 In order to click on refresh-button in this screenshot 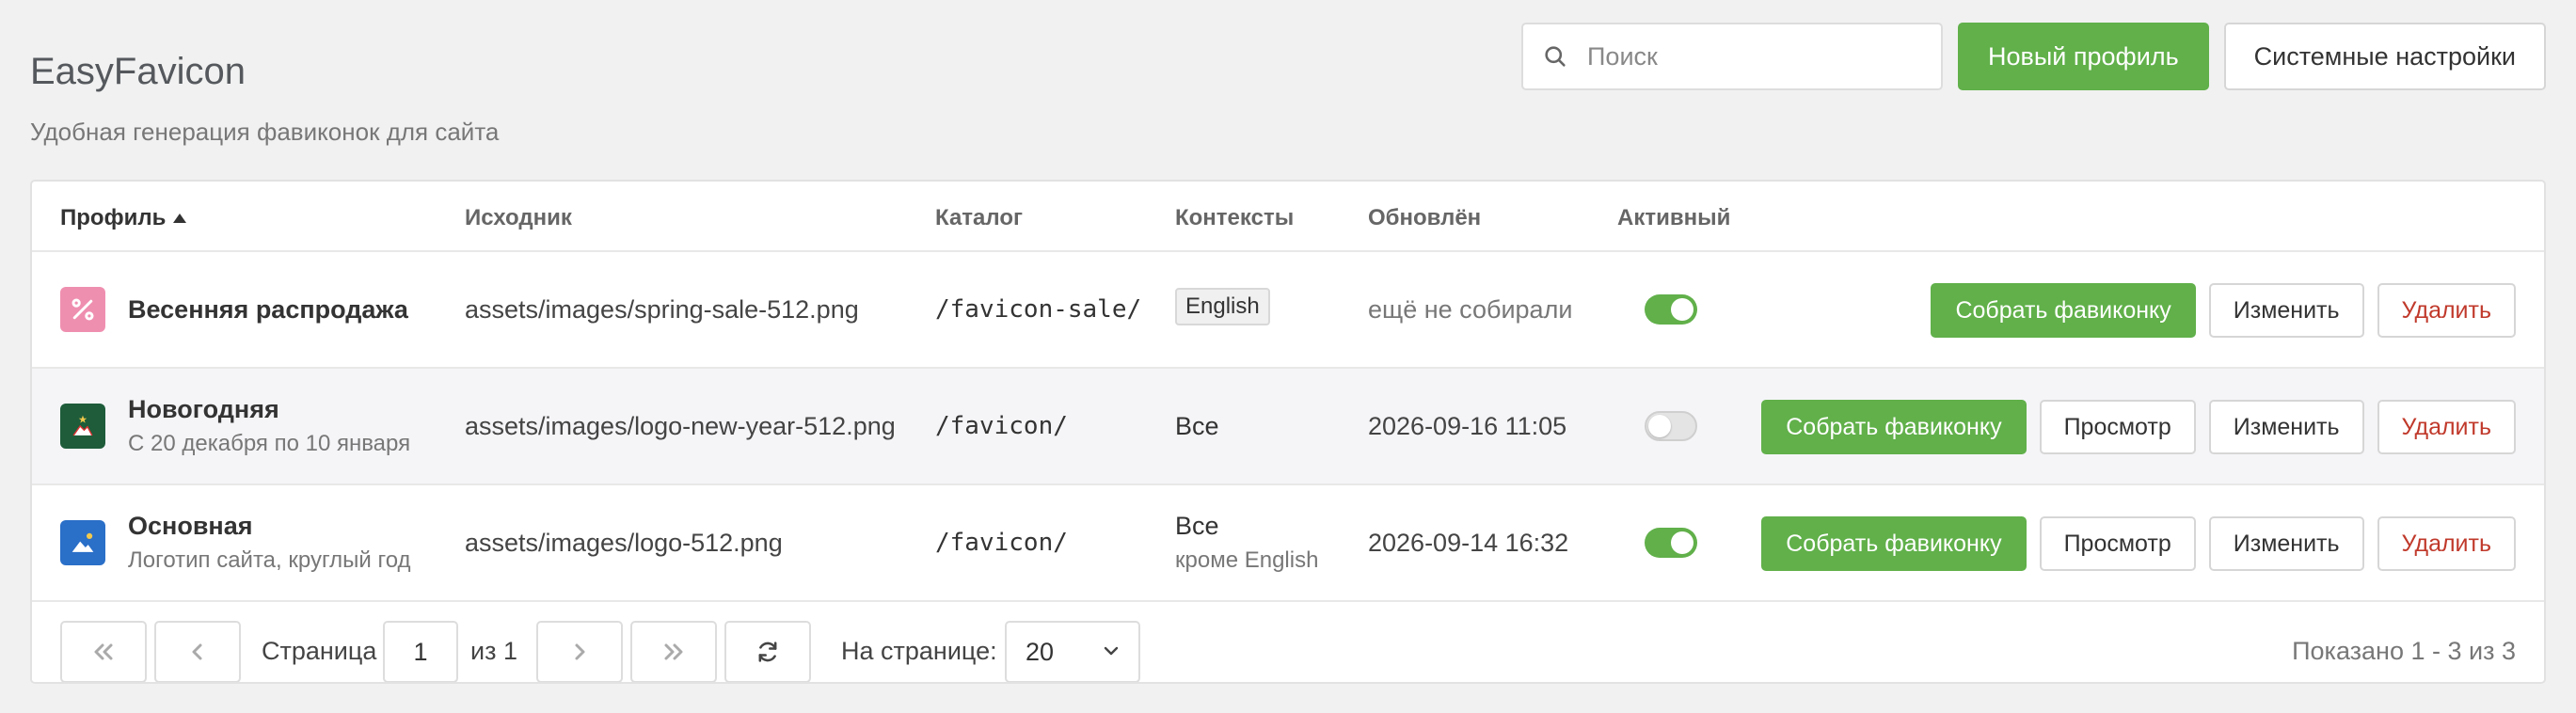, I will do `click(768, 651)`.